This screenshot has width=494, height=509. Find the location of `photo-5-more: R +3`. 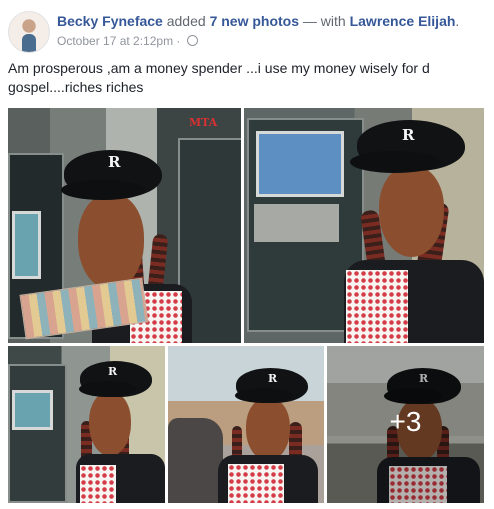

photo-5-more: R +3 is located at coordinates (405, 424).